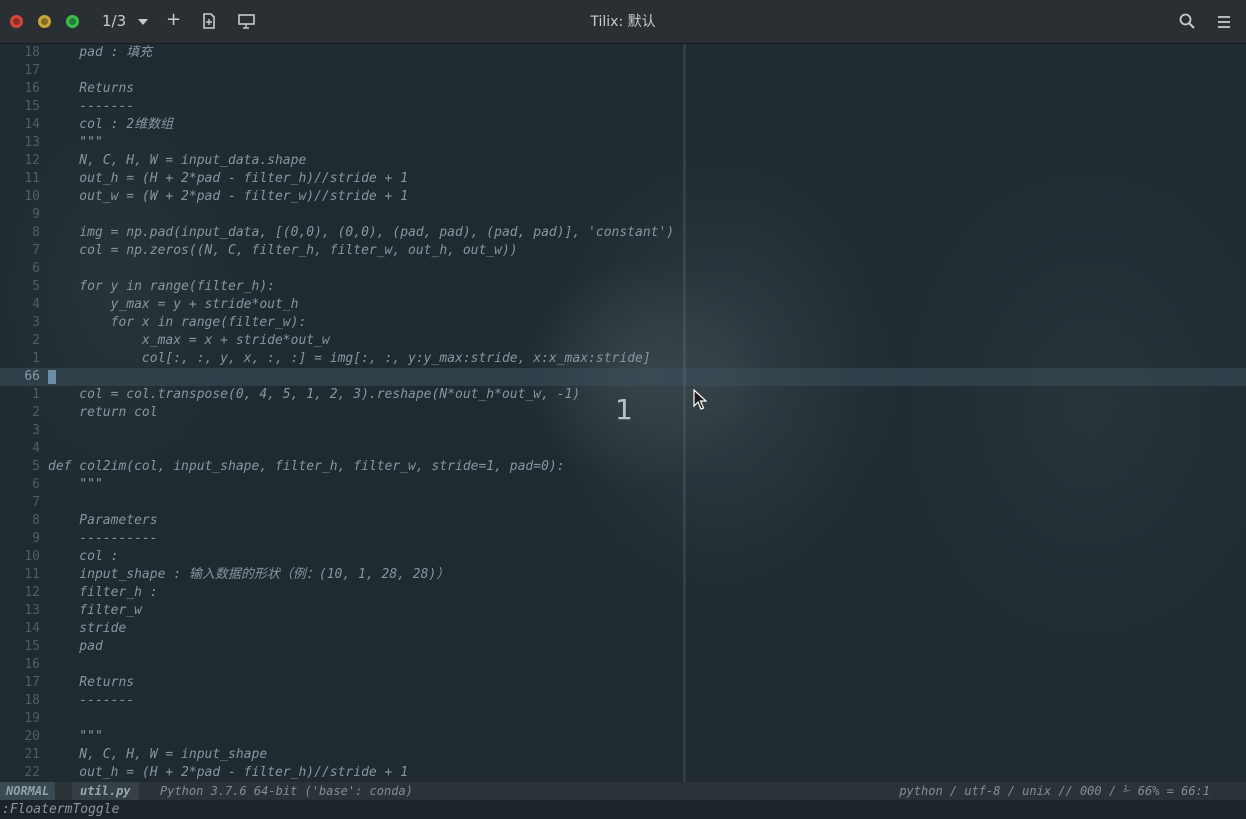  I want to click on code-line: 17, so click(623, 71).